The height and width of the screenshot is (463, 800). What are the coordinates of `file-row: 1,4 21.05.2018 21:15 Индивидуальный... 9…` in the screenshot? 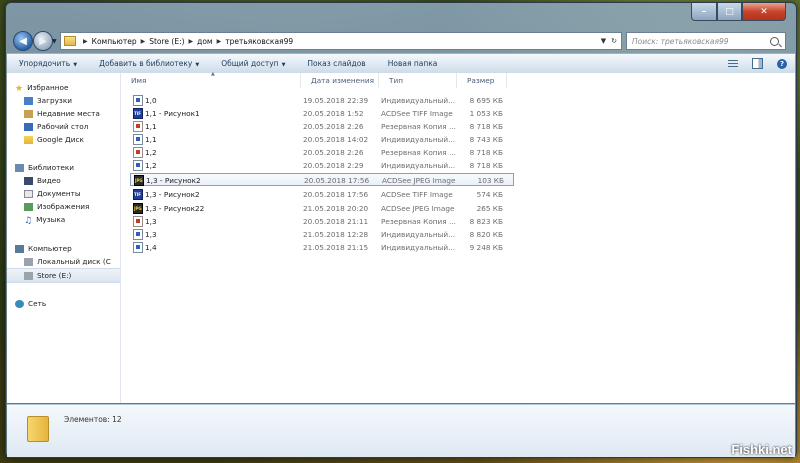 It's located at (314, 247).